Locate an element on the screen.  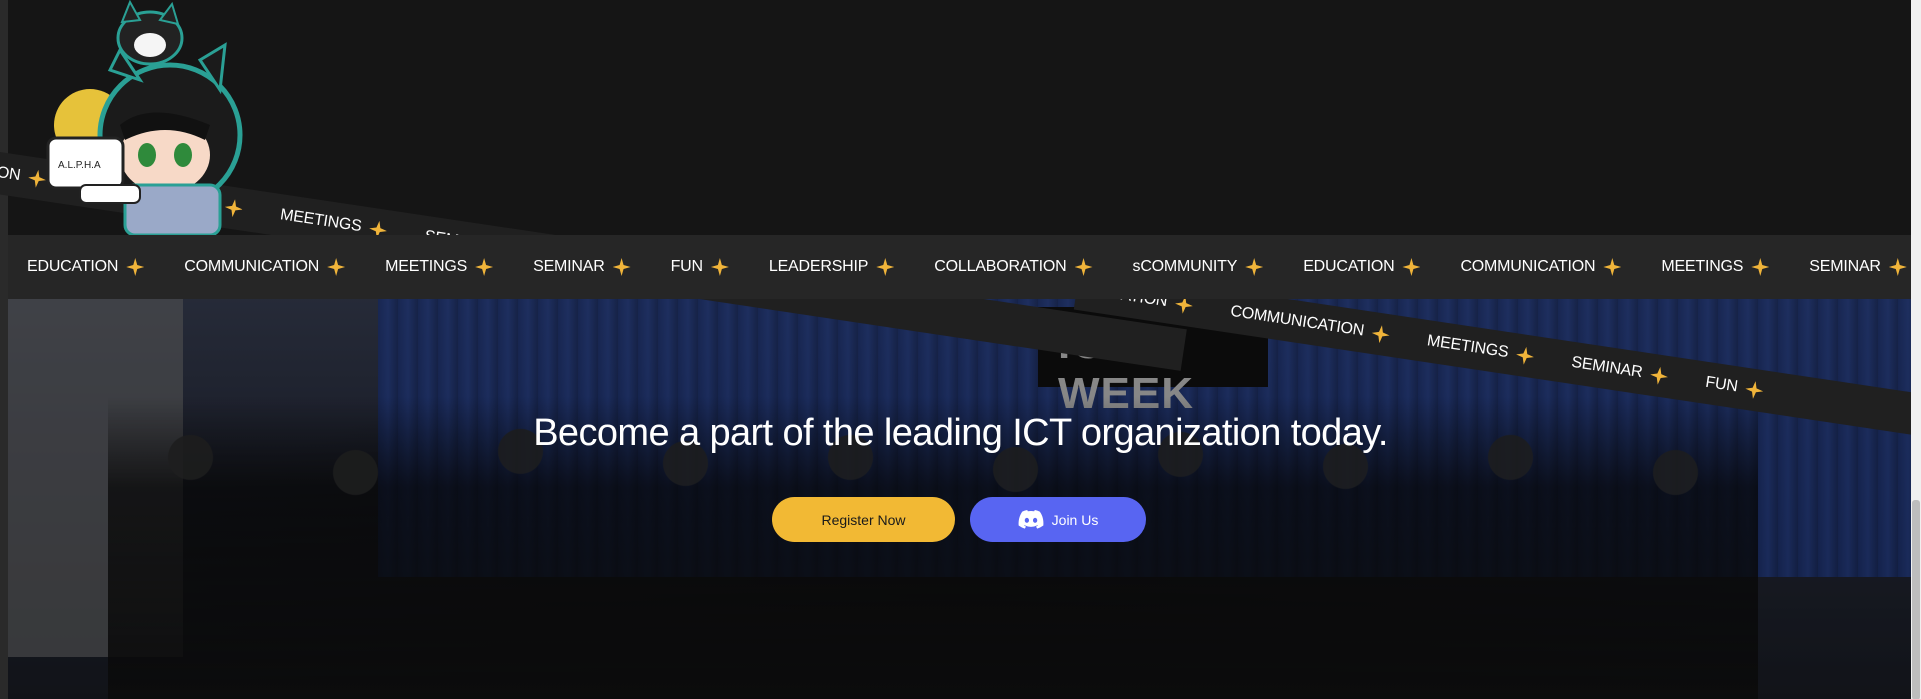
marquee-item-label: COLLABORATION is located at coordinates (1000, 266).